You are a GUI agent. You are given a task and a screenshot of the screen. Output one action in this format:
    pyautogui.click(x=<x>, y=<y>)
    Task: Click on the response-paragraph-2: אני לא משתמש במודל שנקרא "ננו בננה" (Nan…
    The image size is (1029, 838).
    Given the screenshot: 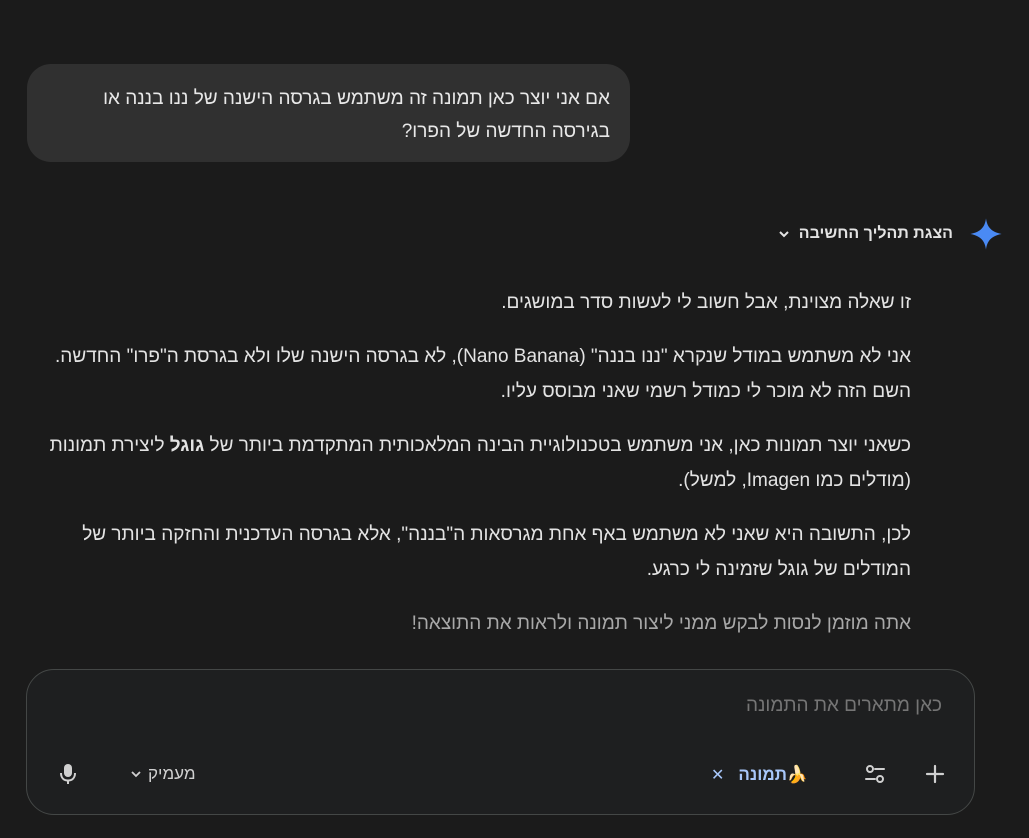 What is the action you would take?
    pyautogui.click(x=483, y=374)
    